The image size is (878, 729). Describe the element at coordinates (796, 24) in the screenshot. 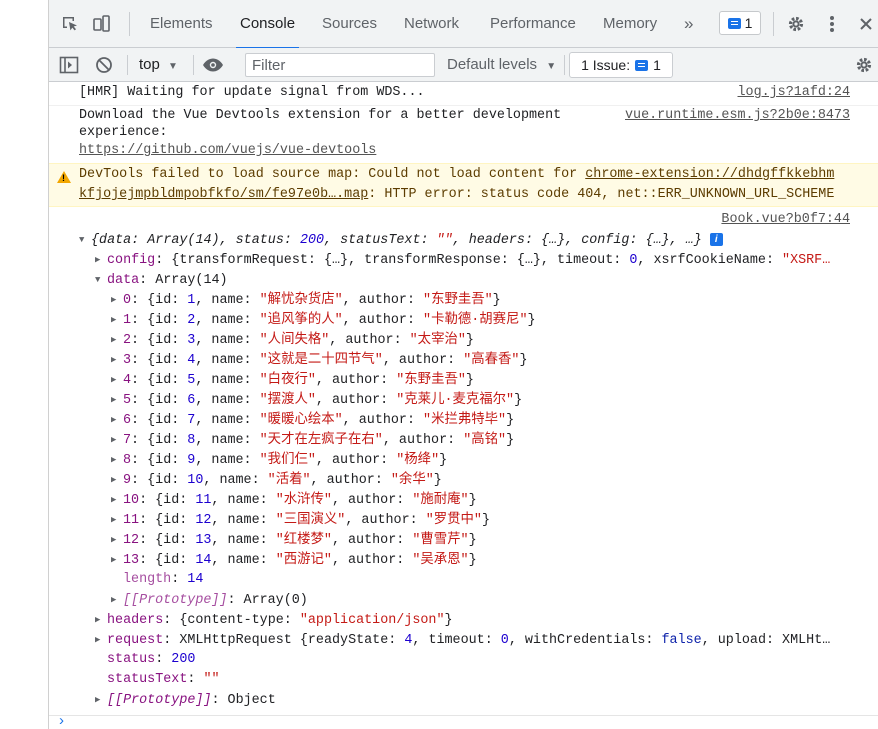

I see `settings-gear-icon` at that location.